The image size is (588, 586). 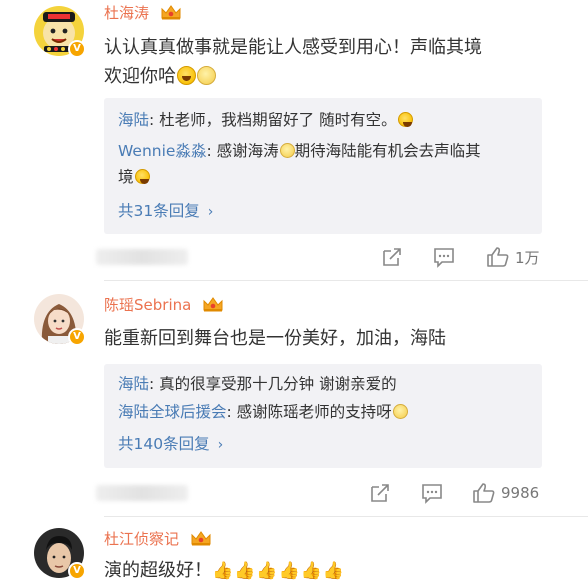 What do you see at coordinates (273, 120) in the screenshot?
I see `reply-text: : 杜老师，我档期留好了 随时有空。` at bounding box center [273, 120].